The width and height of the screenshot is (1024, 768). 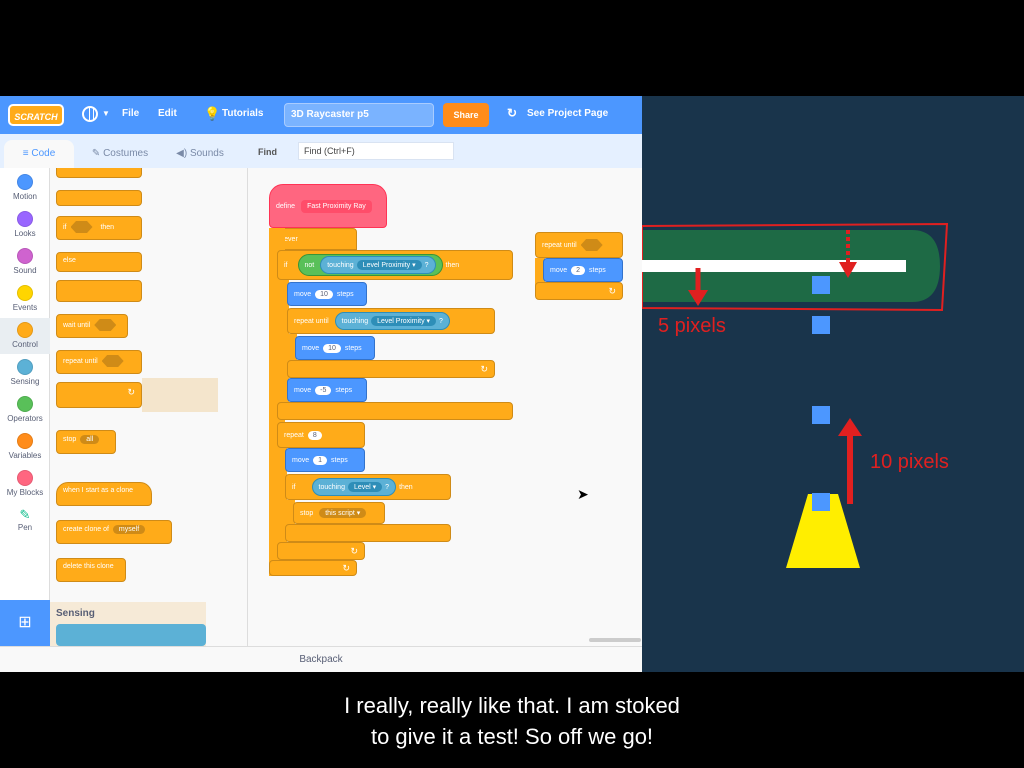 I want to click on move-steps-block: move -5 steps, so click(x=327, y=390).